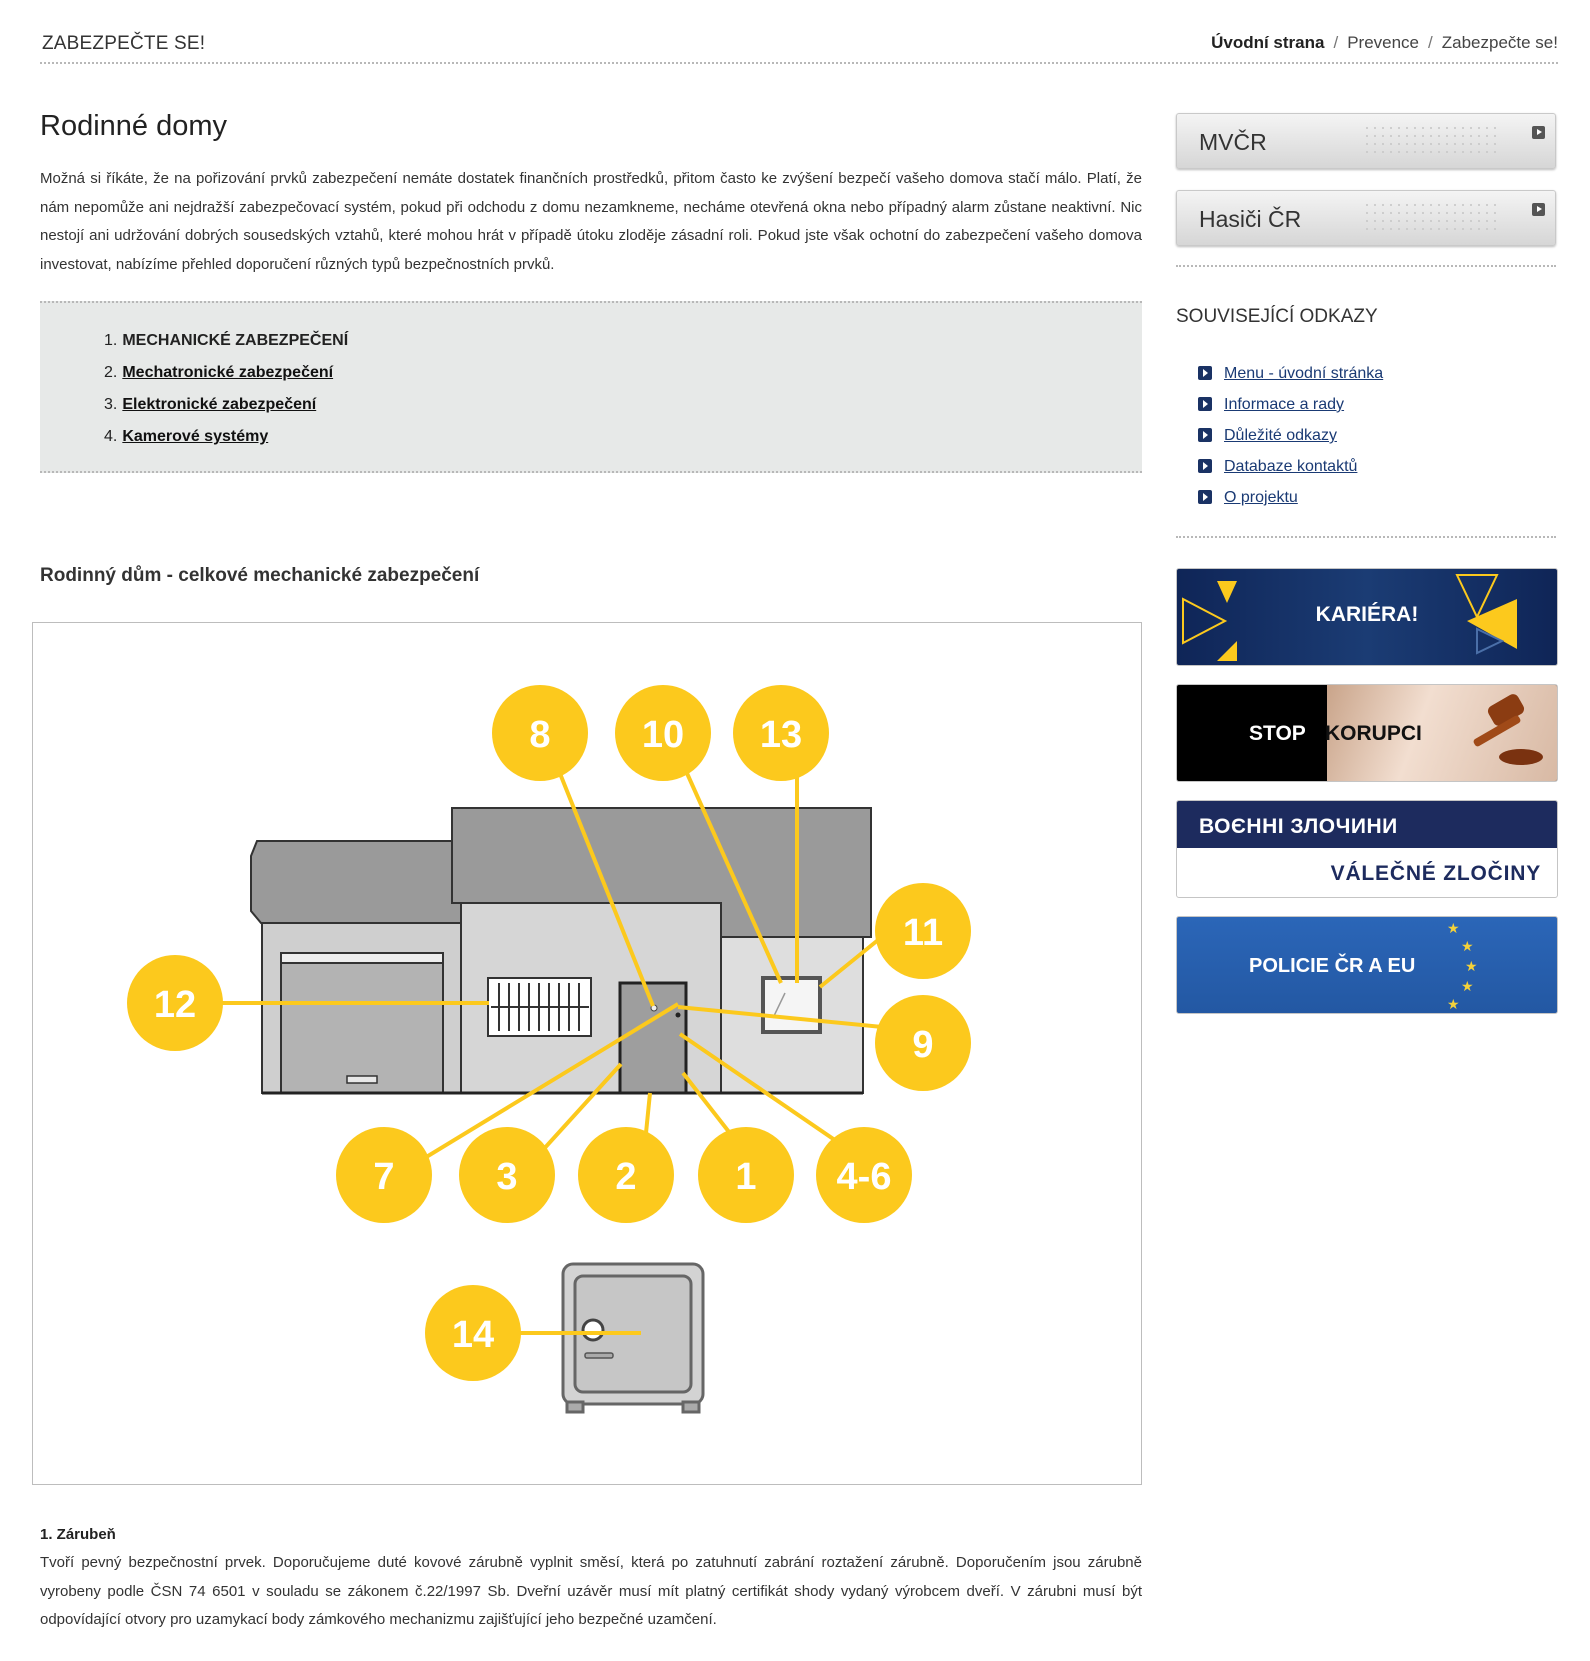 The height and width of the screenshot is (1661, 1590). What do you see at coordinates (923, 933) in the screenshot?
I see `label-11: 11` at bounding box center [923, 933].